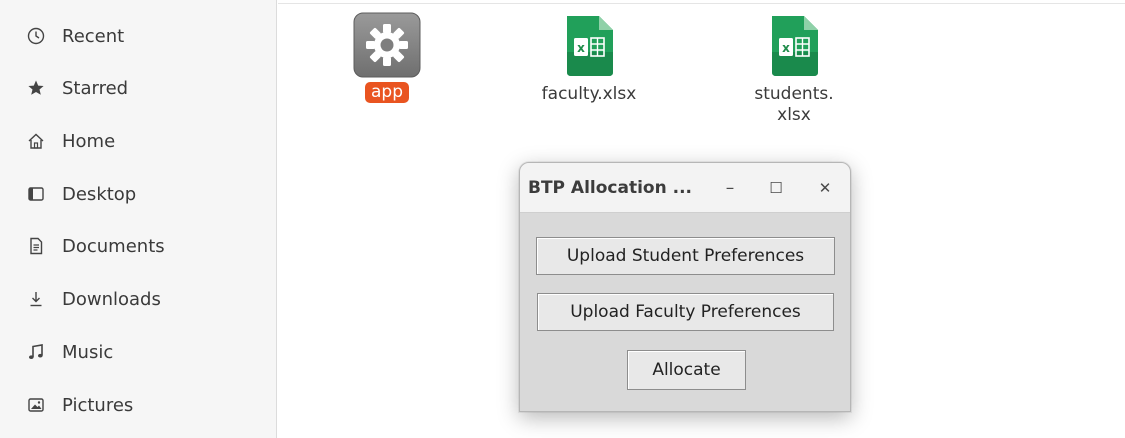  What do you see at coordinates (88, 352) in the screenshot?
I see `sidebar-item-label: Music` at bounding box center [88, 352].